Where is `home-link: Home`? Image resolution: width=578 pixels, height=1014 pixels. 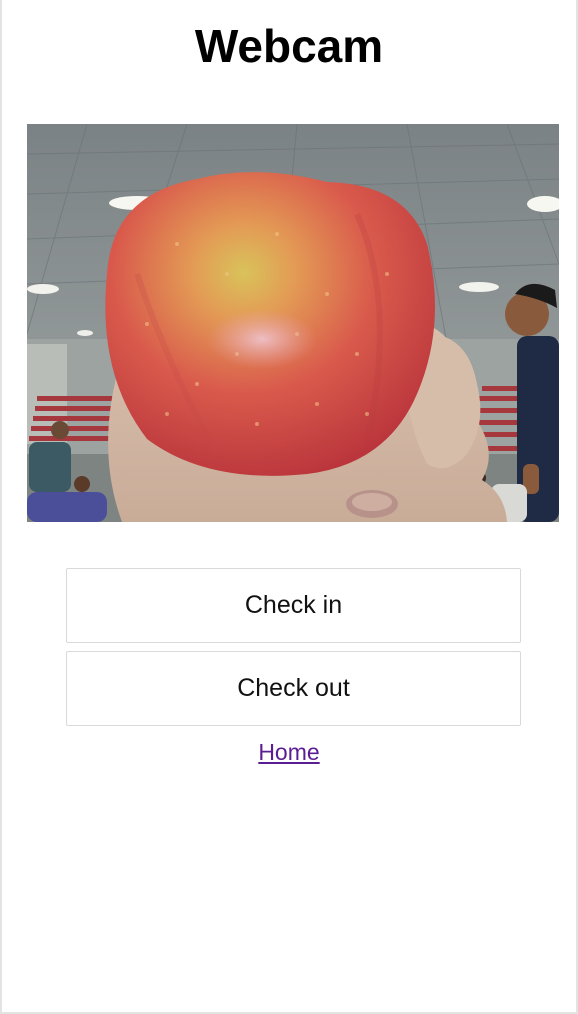 home-link: Home is located at coordinates (288, 752).